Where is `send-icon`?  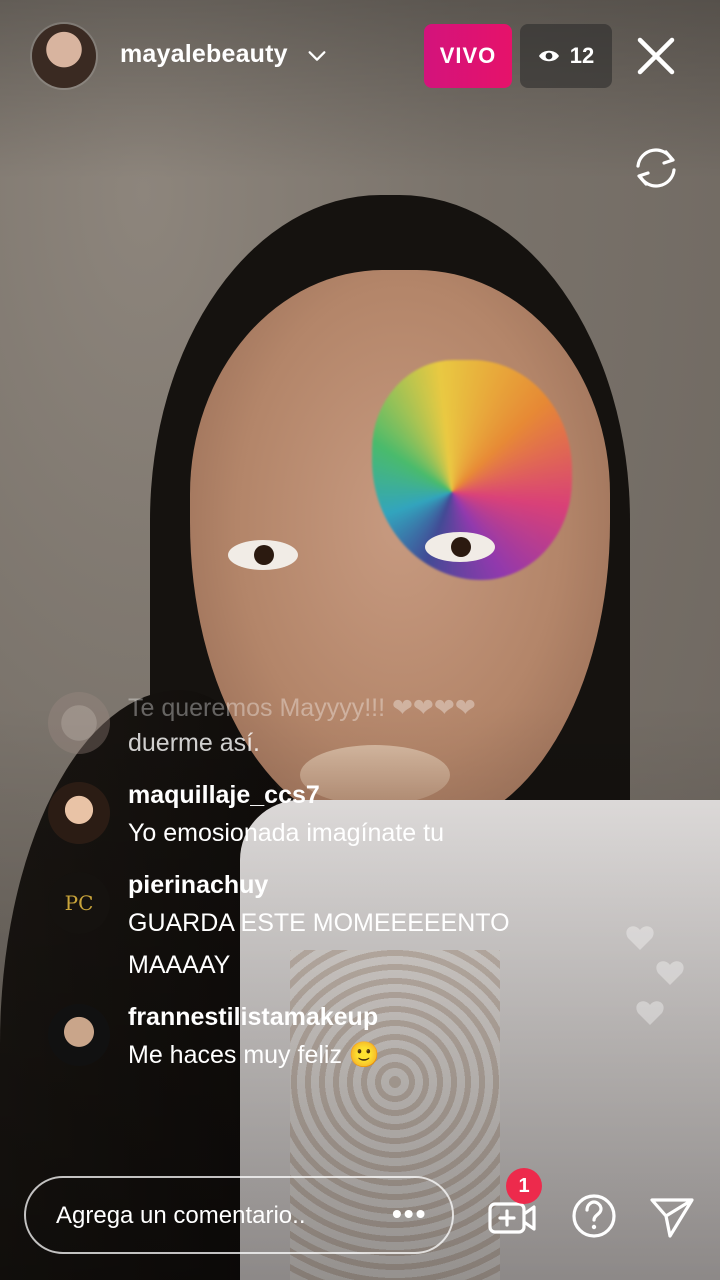 send-icon is located at coordinates (672, 1216).